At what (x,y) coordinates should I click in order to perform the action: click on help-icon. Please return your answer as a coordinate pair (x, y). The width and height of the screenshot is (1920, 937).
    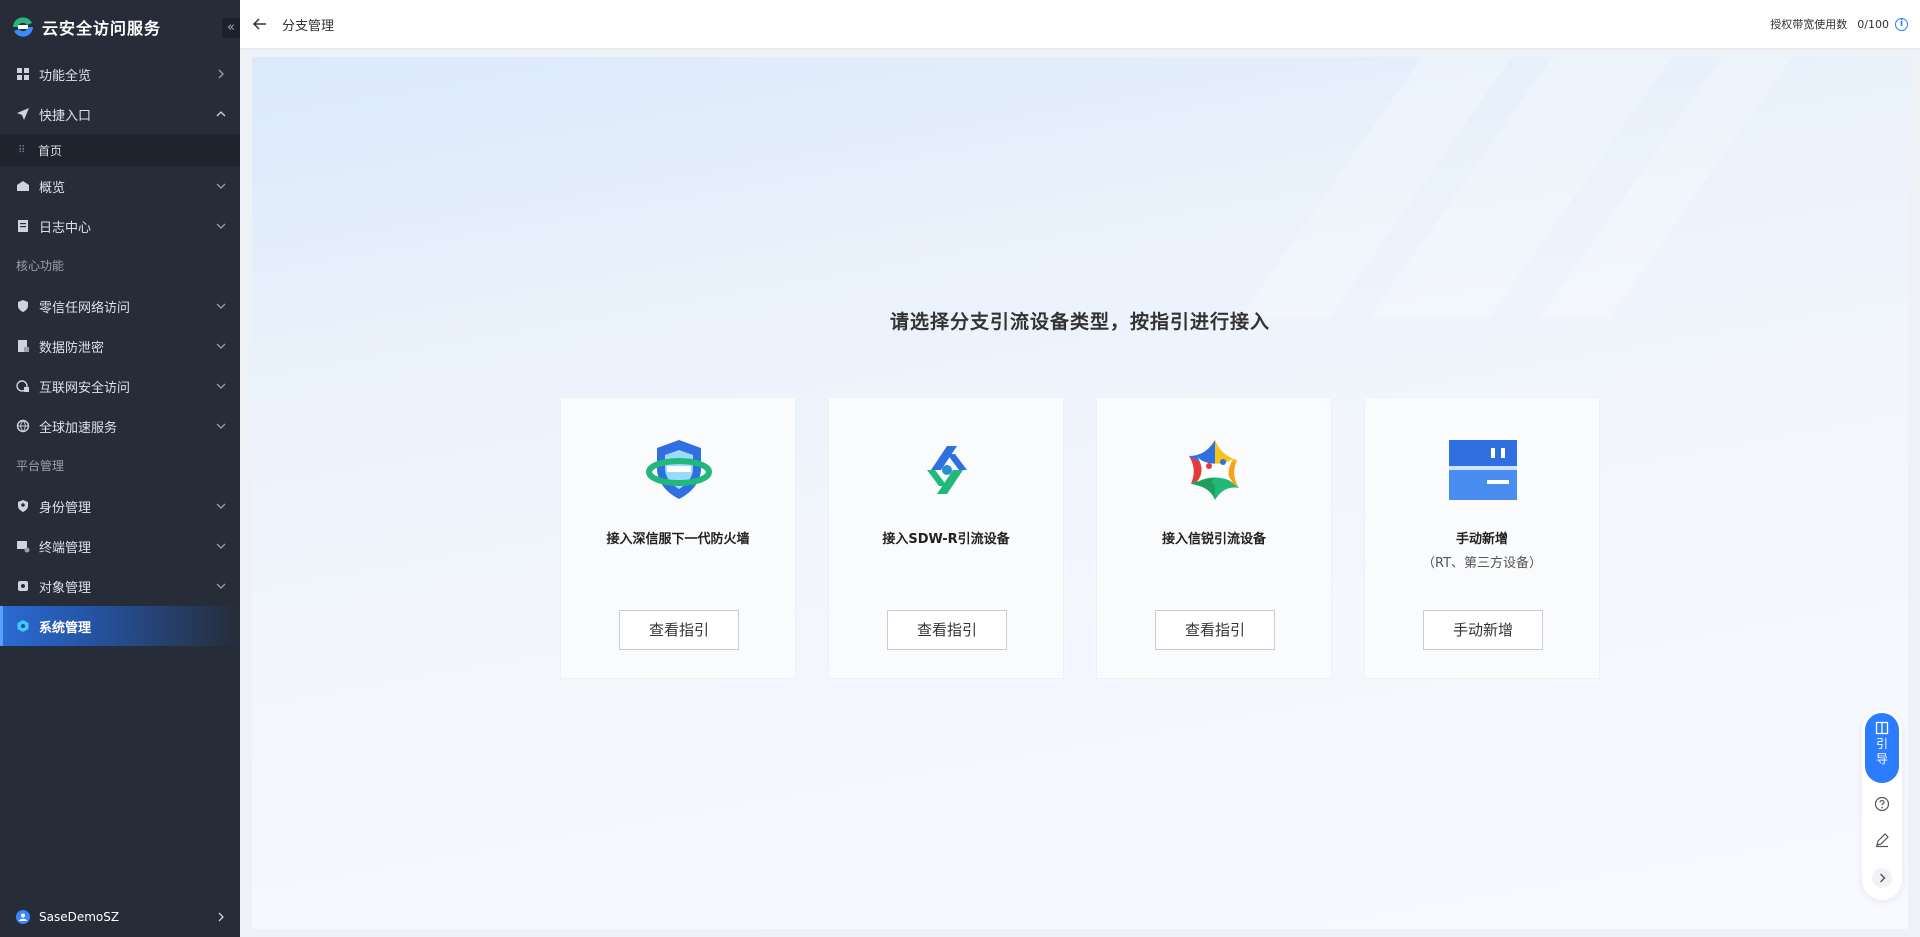
    Looking at the image, I should click on (1882, 804).